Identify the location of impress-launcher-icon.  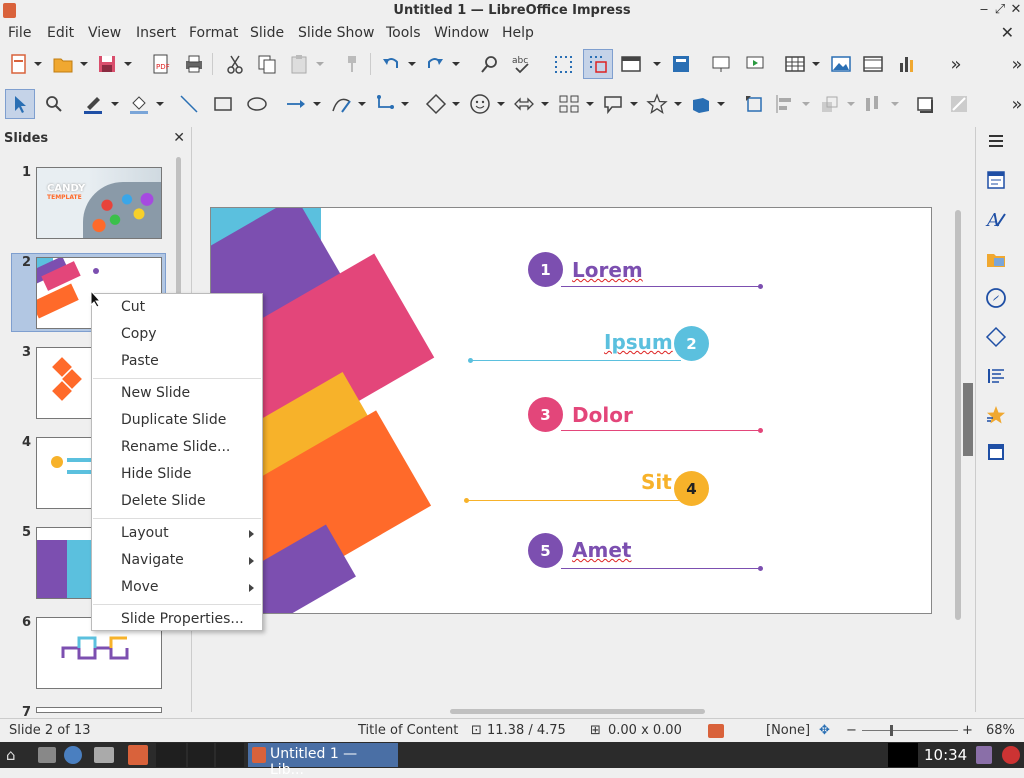
(138, 755).